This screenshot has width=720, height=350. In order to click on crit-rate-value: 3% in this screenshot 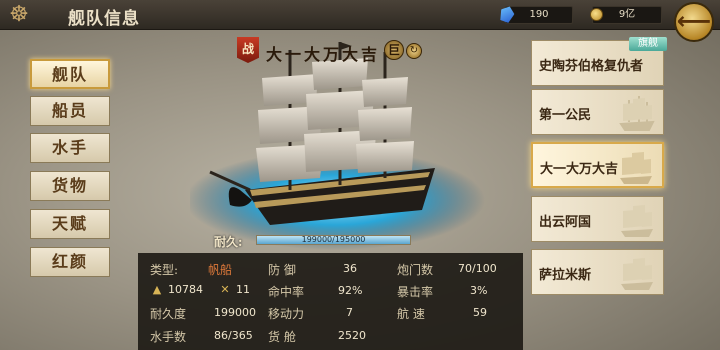, I will do `click(479, 290)`.